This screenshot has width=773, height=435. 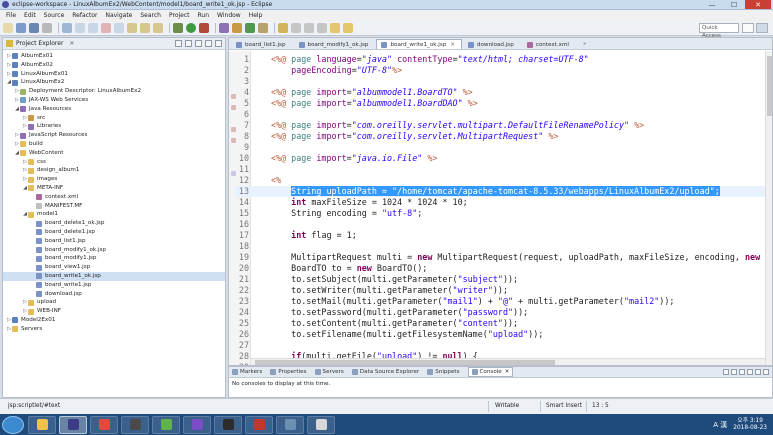 What do you see at coordinates (114, 258) in the screenshot?
I see `tree-item: board_modify1.jsp` at bounding box center [114, 258].